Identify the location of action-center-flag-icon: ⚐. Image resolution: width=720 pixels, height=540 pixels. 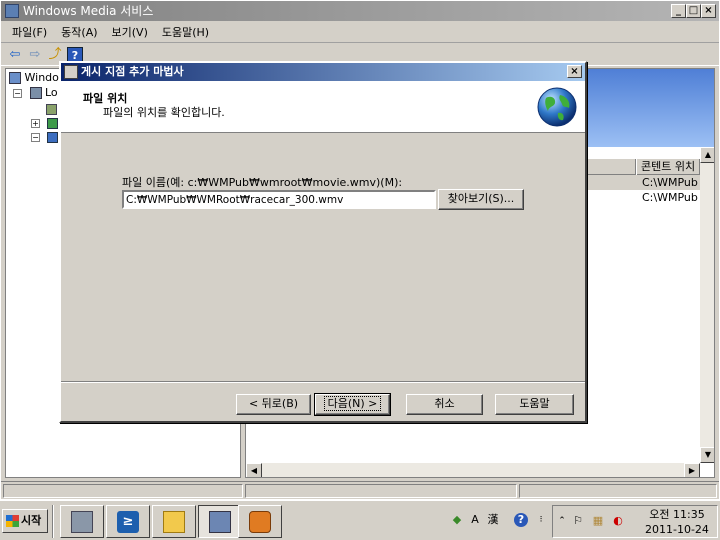
(578, 521).